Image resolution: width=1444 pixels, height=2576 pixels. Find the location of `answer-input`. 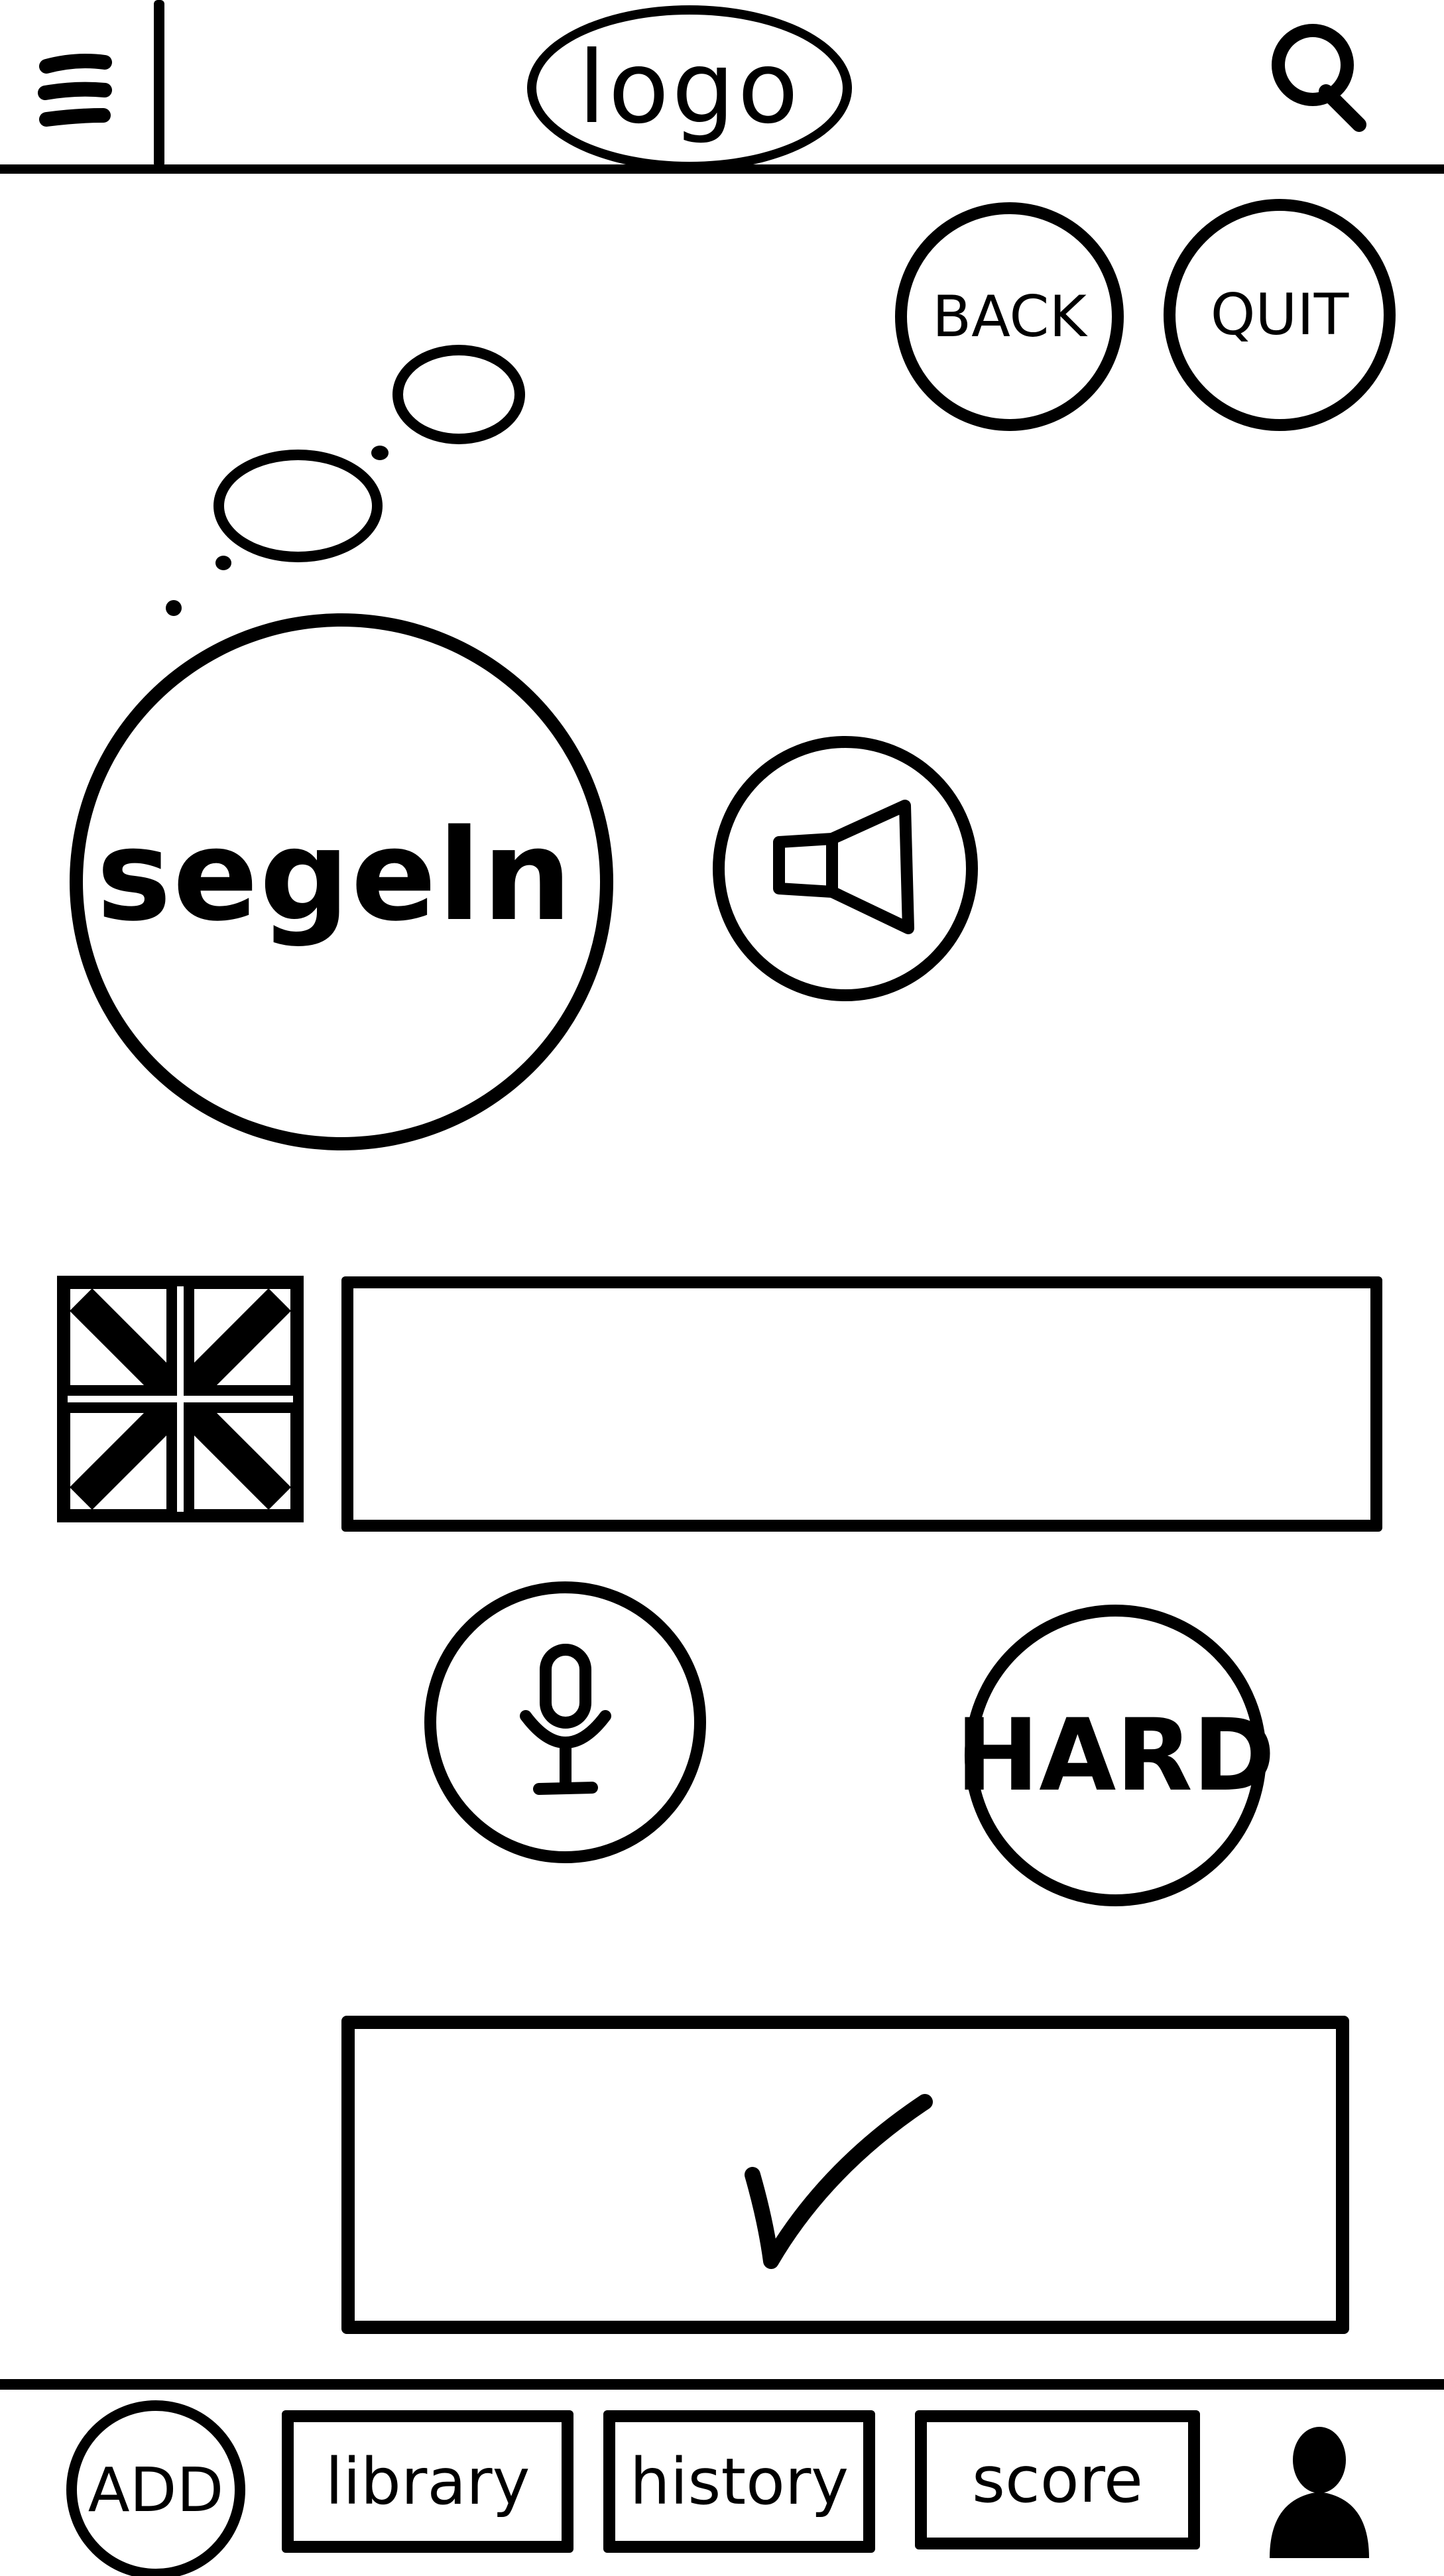

answer-input is located at coordinates (861, 1404).